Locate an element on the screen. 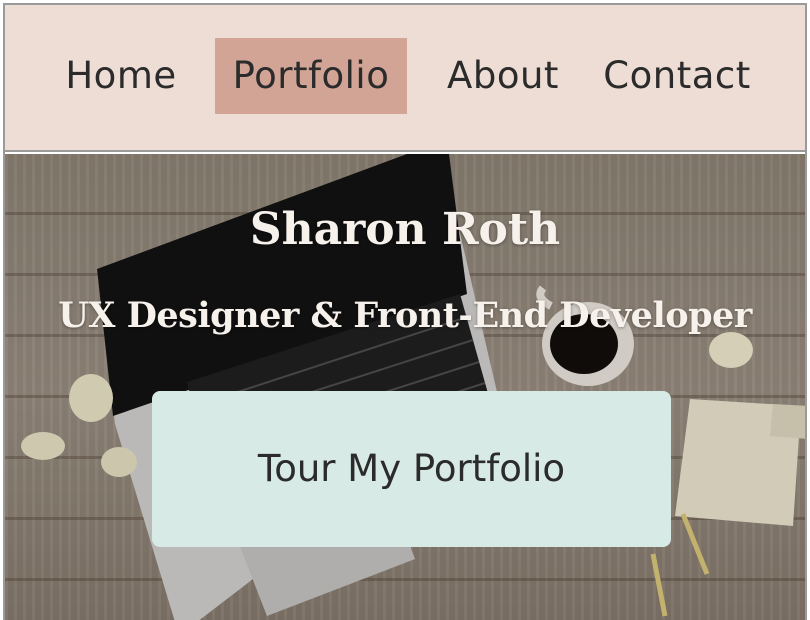  hero-title: Sharon Roth is located at coordinates (405, 229).